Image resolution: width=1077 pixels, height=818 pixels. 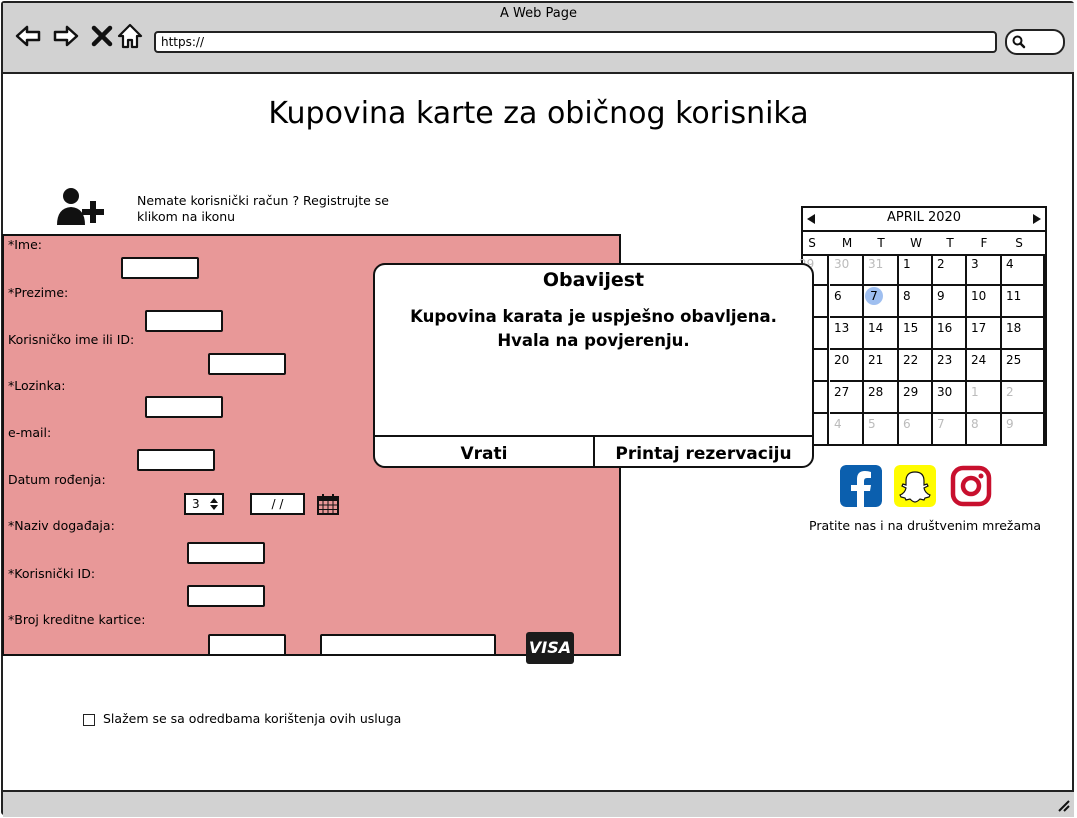 What do you see at coordinates (911, 392) in the screenshot?
I see `calendar-day-number: 29` at bounding box center [911, 392].